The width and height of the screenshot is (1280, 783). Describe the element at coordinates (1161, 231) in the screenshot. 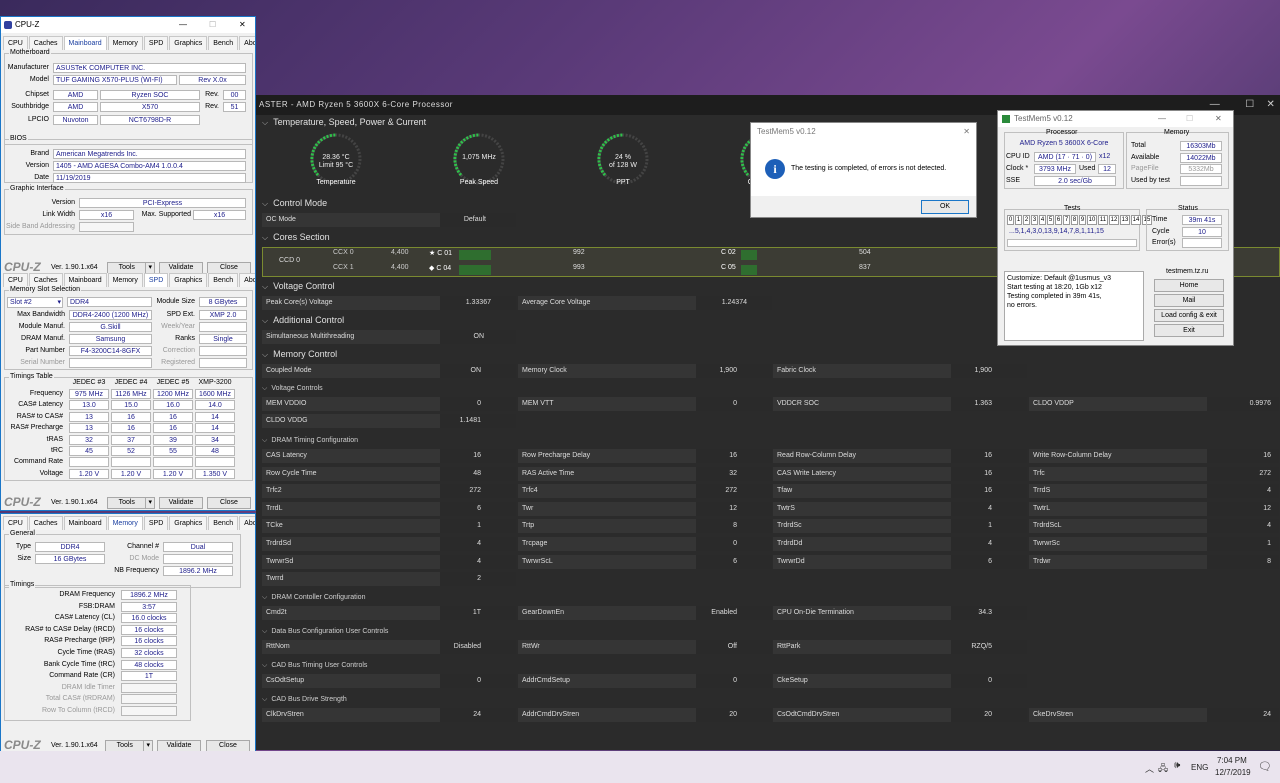

I see `tm-status-label: Cycle` at that location.